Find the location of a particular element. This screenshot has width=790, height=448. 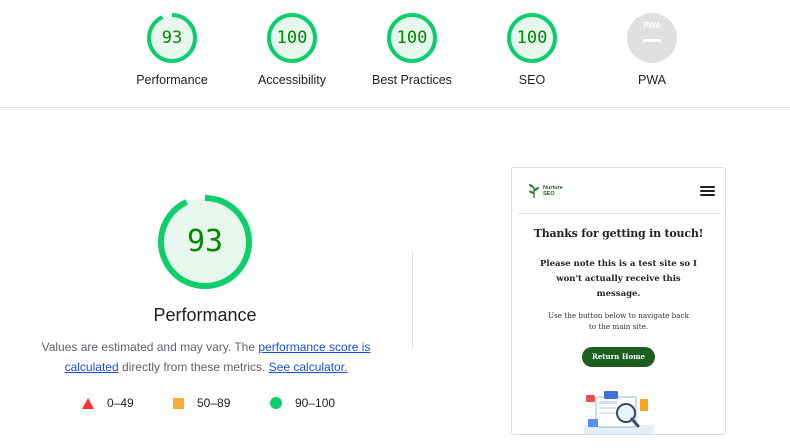

legend-item-fail: 0–49 is located at coordinates (108, 403).